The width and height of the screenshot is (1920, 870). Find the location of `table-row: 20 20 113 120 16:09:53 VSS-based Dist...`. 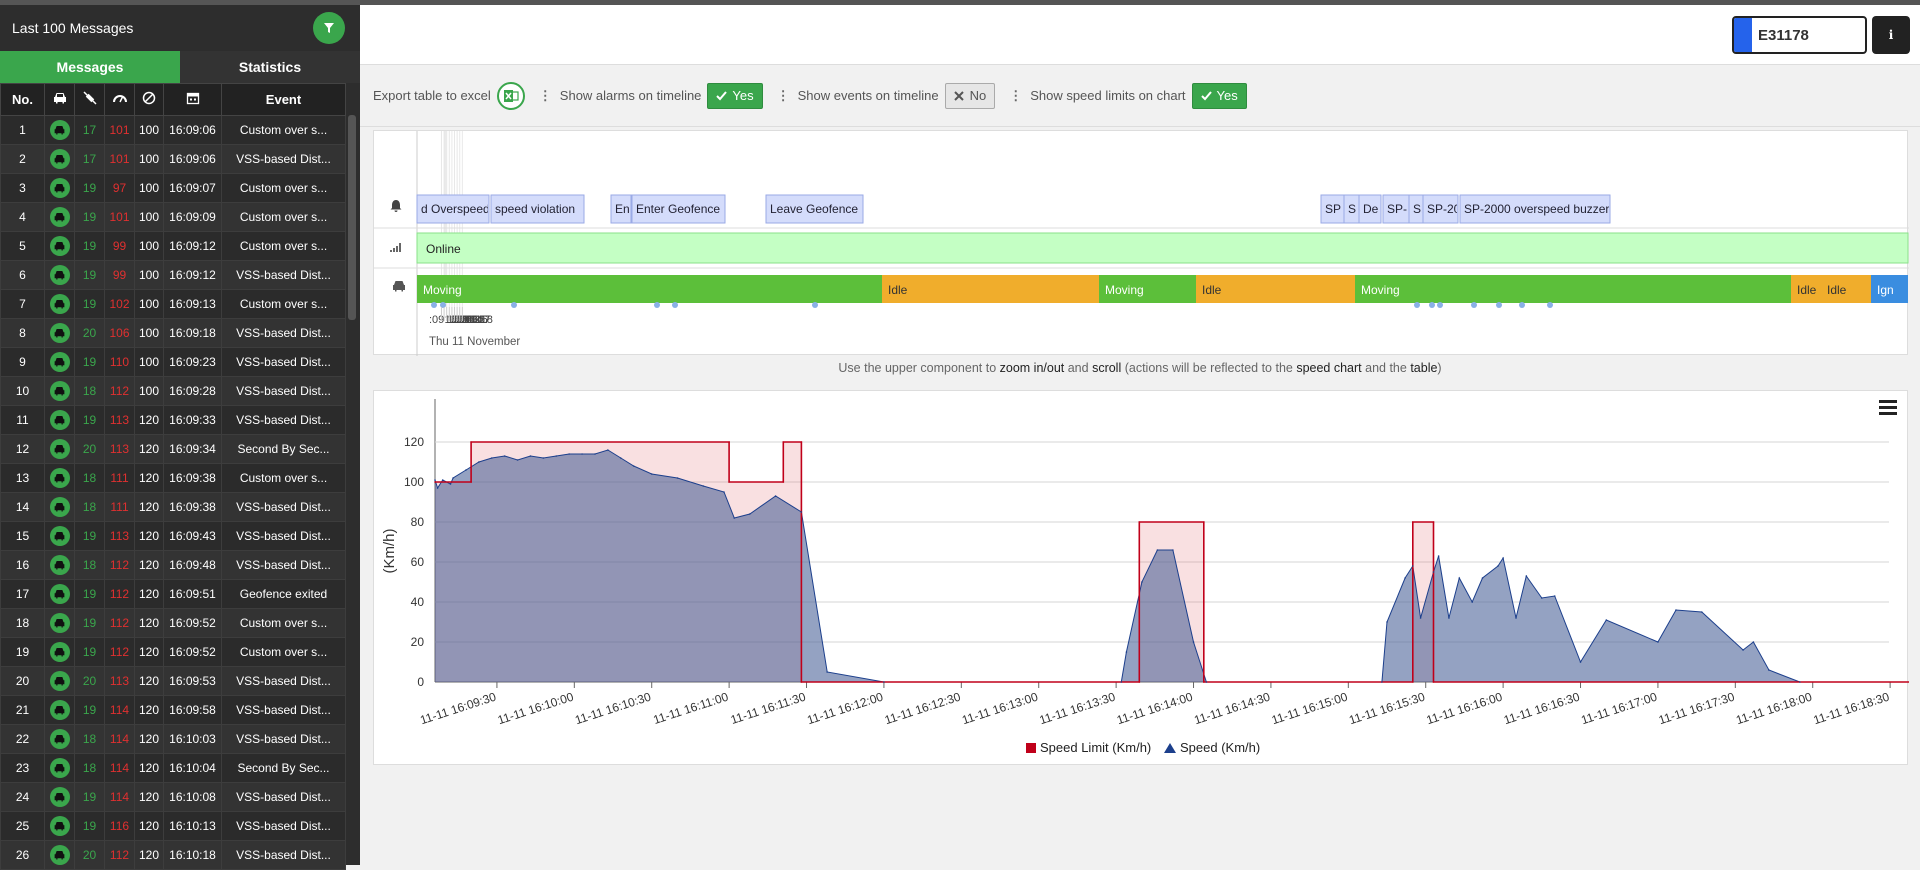

table-row: 20 20 113 120 16:09:53 VSS-based Dist... is located at coordinates (173, 681).